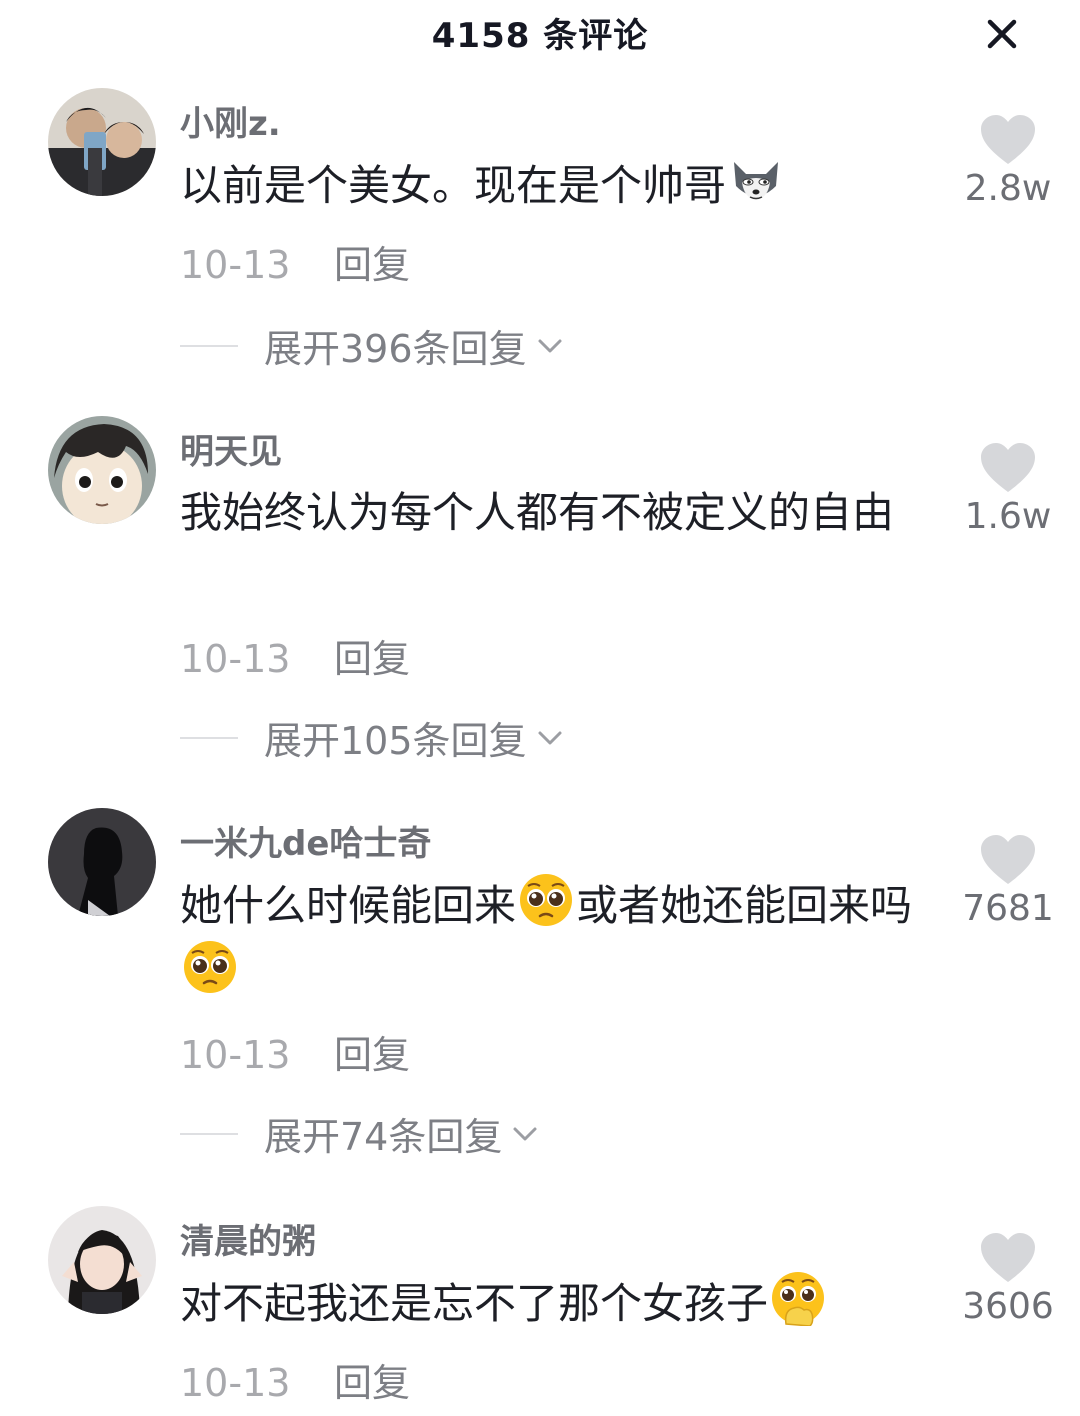  What do you see at coordinates (1008, 188) in the screenshot?
I see `like-count: 2.8w` at bounding box center [1008, 188].